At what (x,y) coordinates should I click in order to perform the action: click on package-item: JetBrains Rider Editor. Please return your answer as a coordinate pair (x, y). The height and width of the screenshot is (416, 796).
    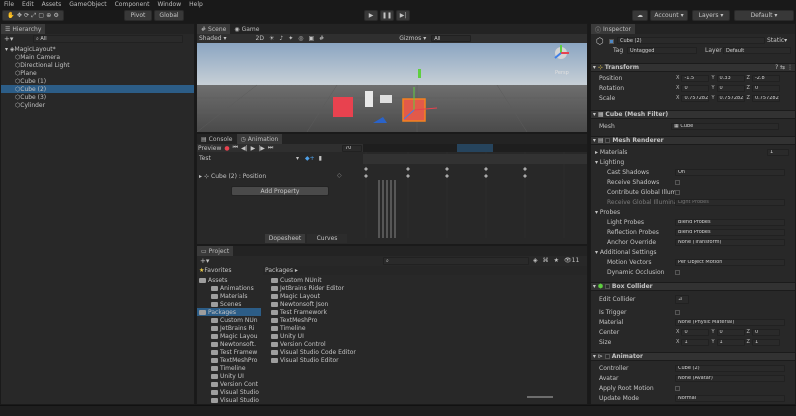
    Looking at the image, I should click on (425, 288).